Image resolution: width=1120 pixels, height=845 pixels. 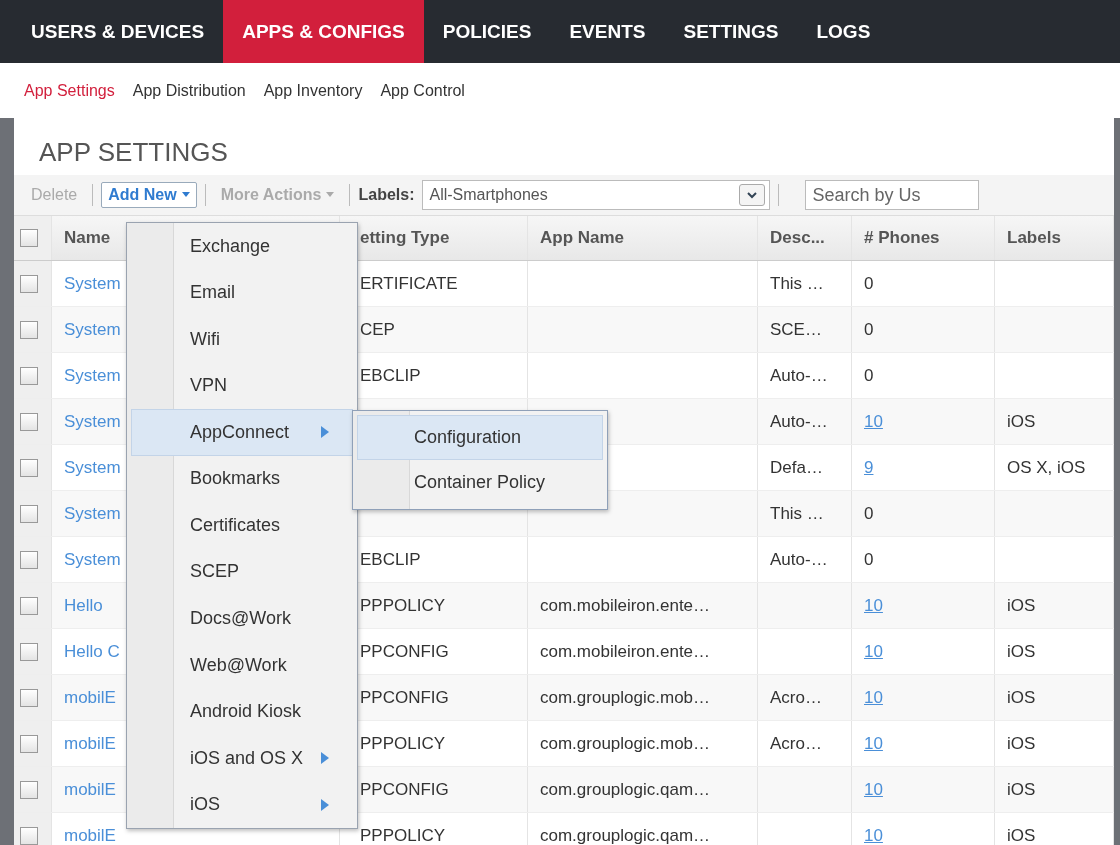 What do you see at coordinates (869, 467) in the screenshot?
I see `phones-link: 9` at bounding box center [869, 467].